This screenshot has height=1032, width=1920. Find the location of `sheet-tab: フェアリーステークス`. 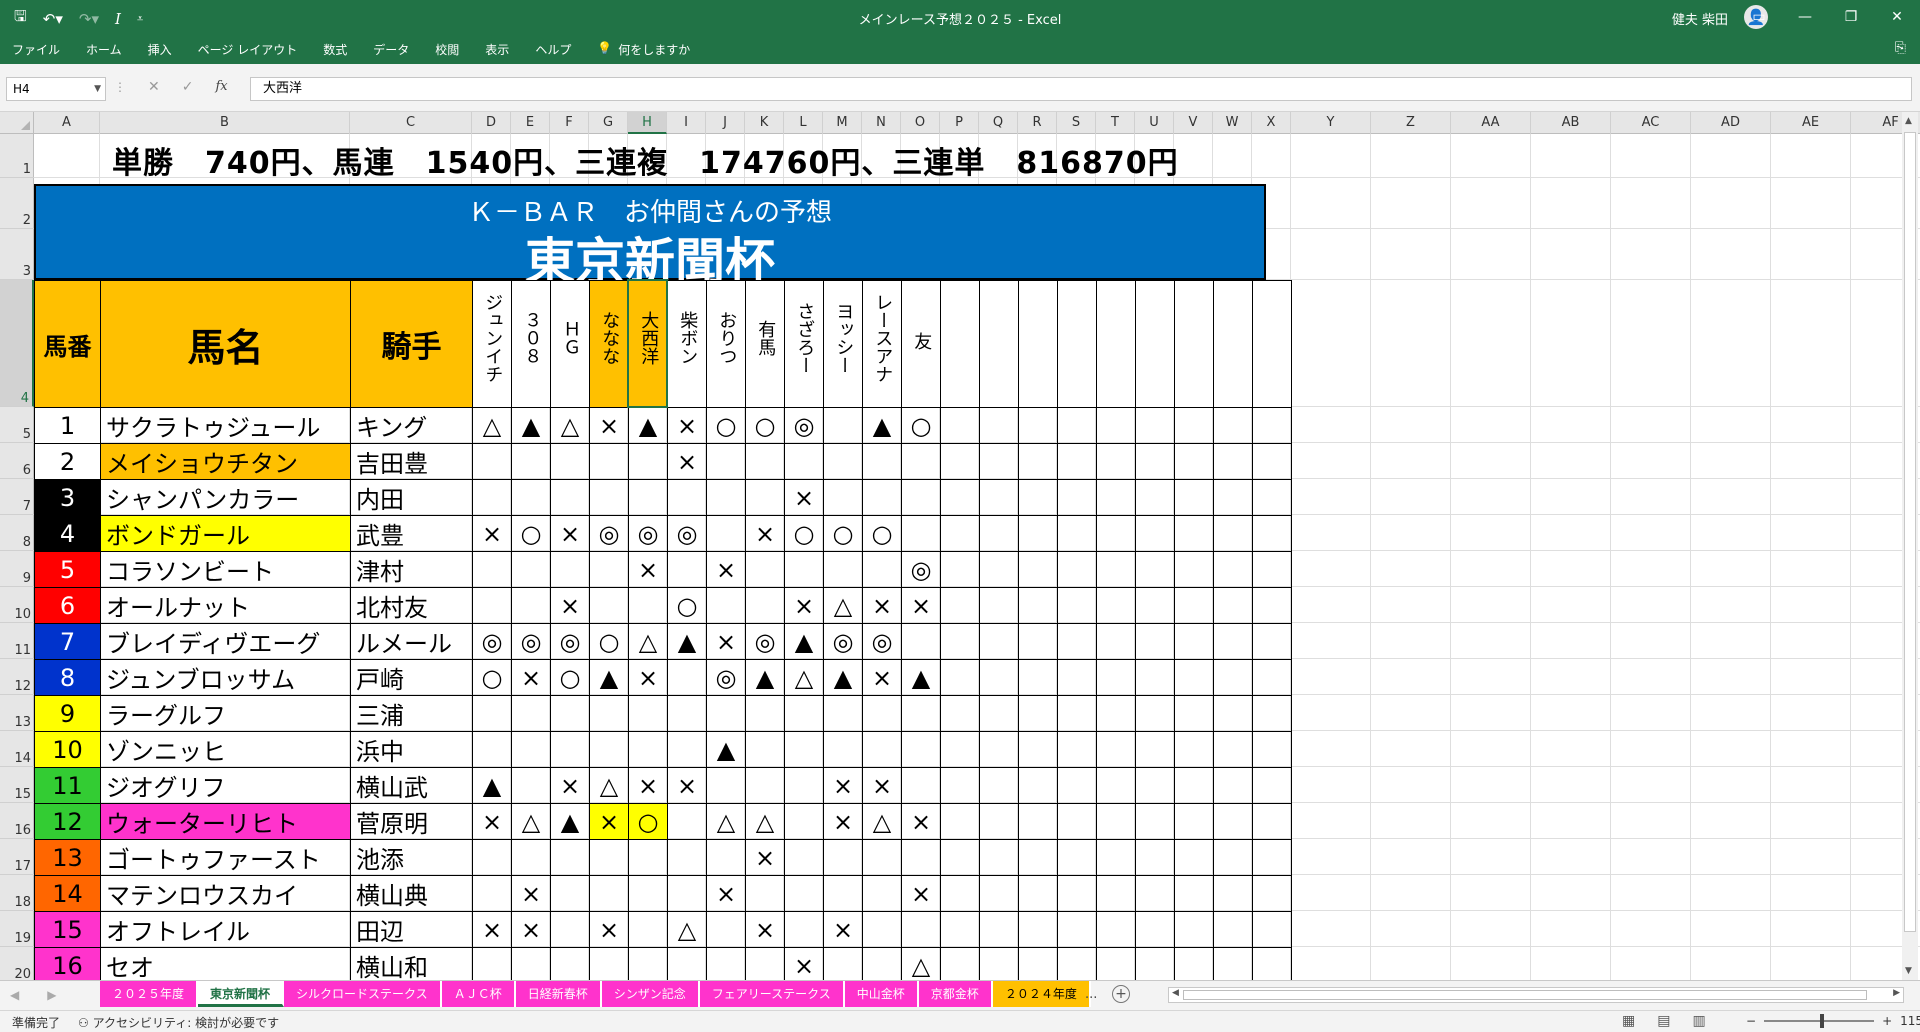

sheet-tab: フェアリーステークス is located at coordinates (772, 994).